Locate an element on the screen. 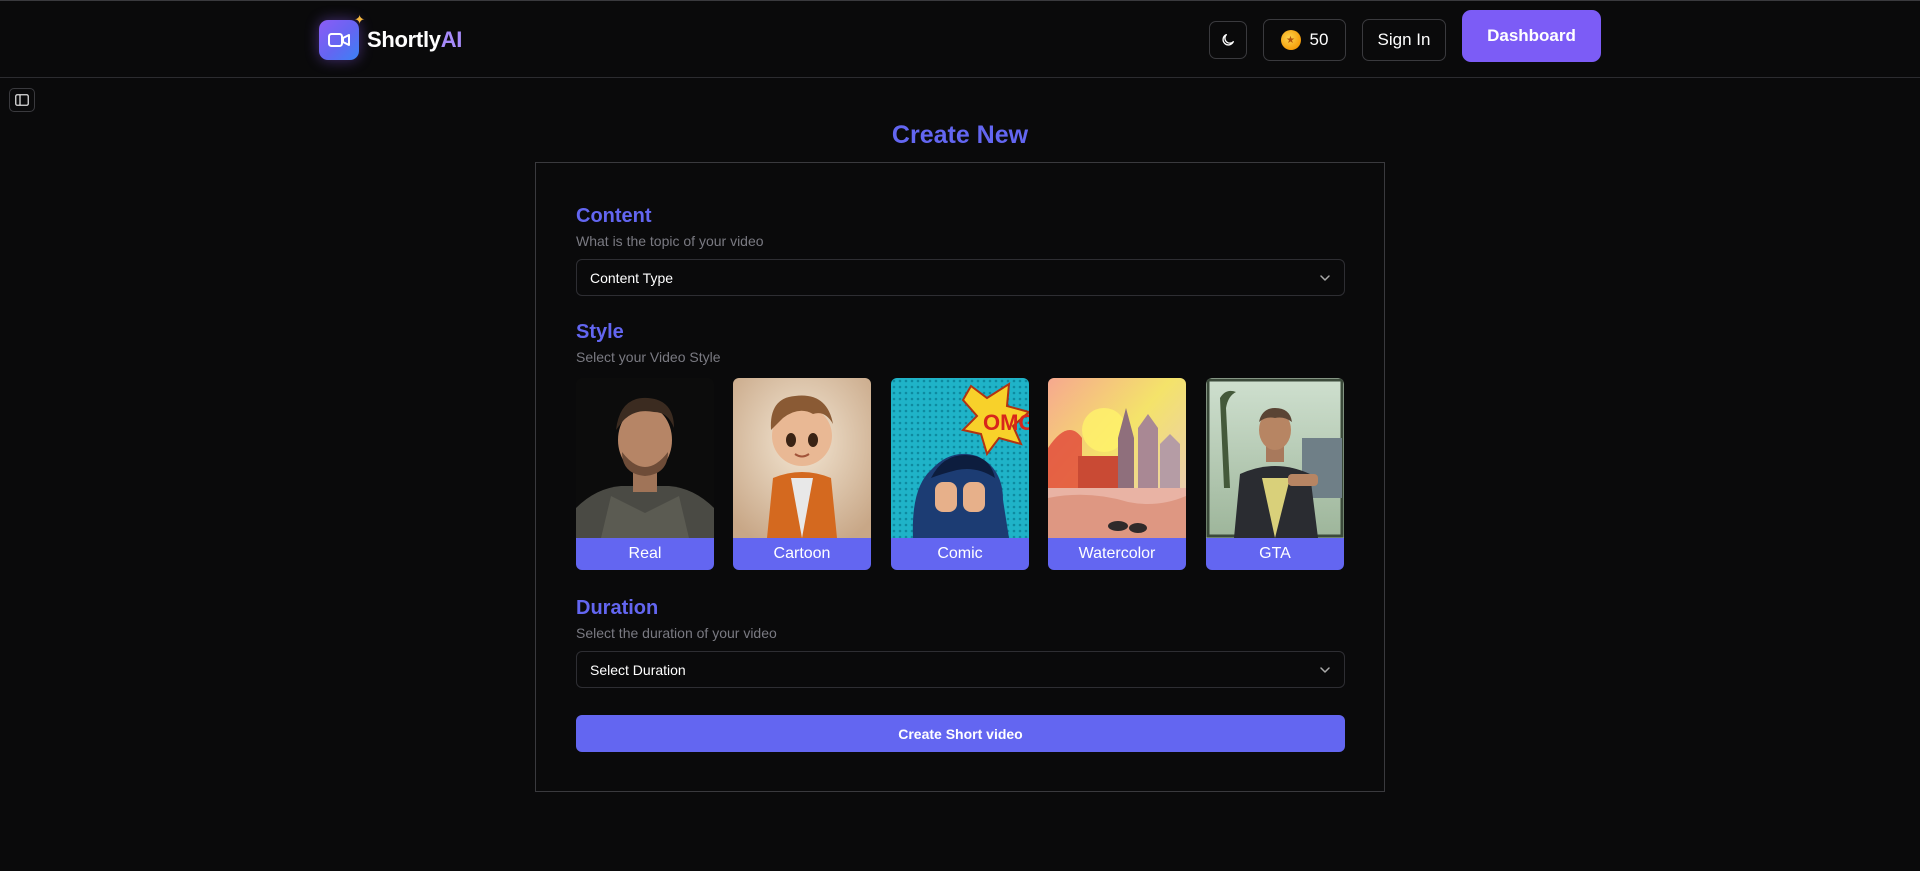  style-options: Real Cartoon OMG Comic Watercolor GTA is located at coordinates (960, 474).